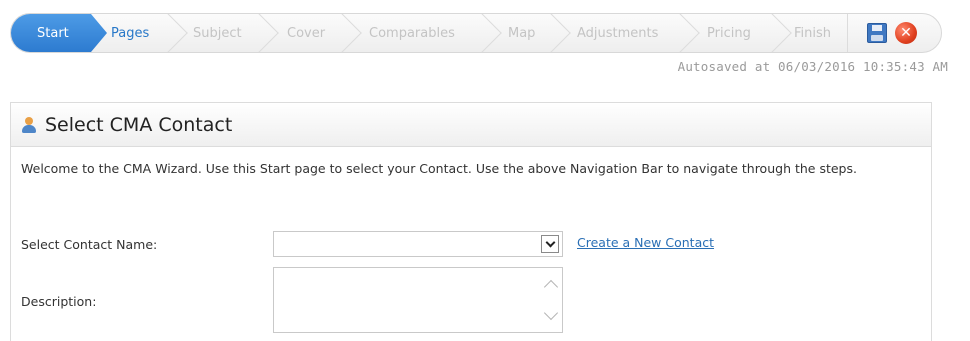 The width and height of the screenshot is (970, 341). I want to click on wizard-step-label: Subject, so click(217, 33).